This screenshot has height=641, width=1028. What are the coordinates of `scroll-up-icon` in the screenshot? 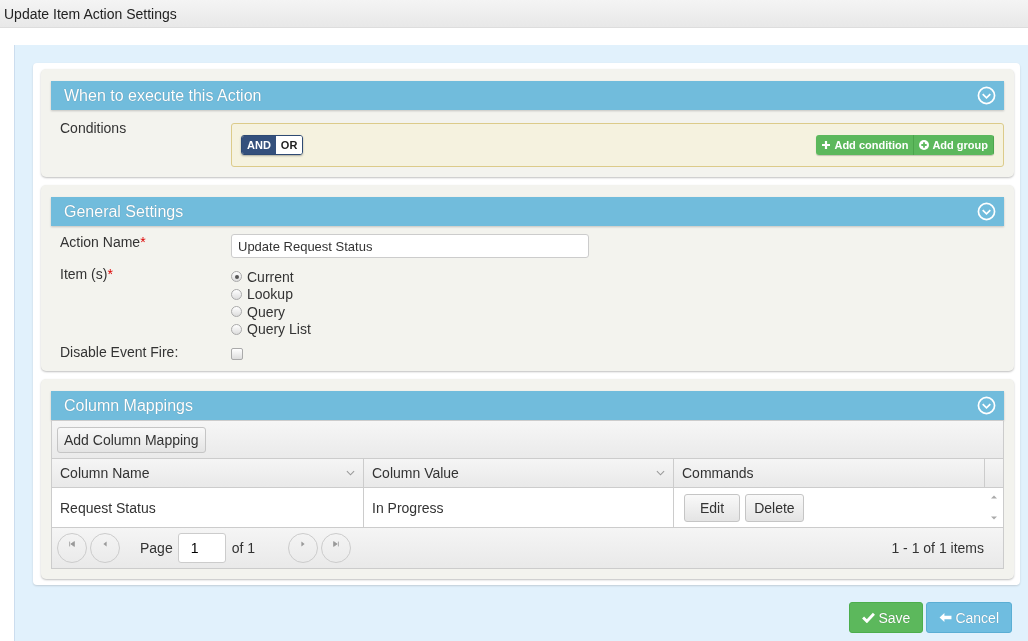 It's located at (993, 496).